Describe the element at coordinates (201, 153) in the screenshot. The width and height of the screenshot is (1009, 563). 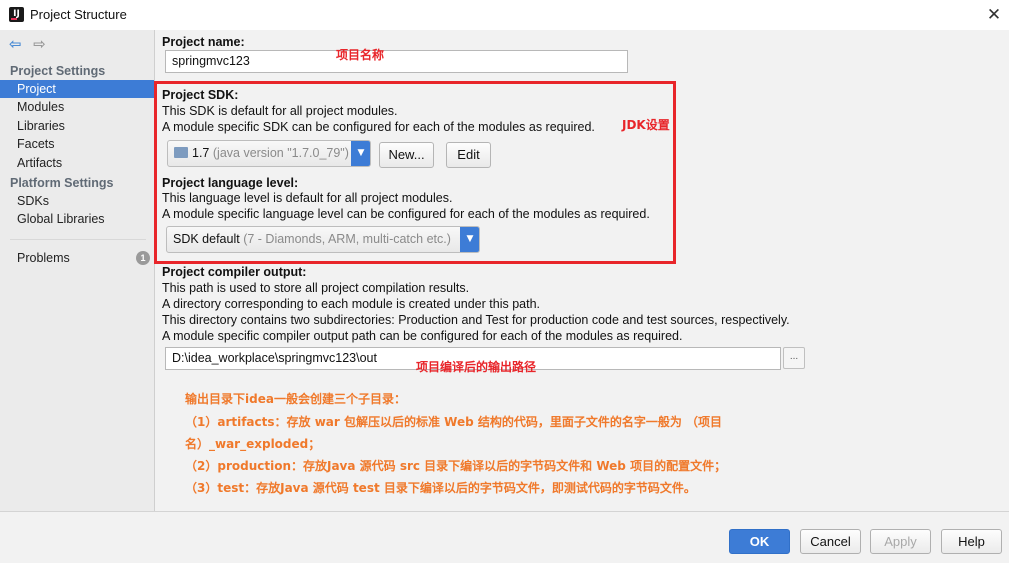
I see `project-sdk-selected: 1.7` at that location.